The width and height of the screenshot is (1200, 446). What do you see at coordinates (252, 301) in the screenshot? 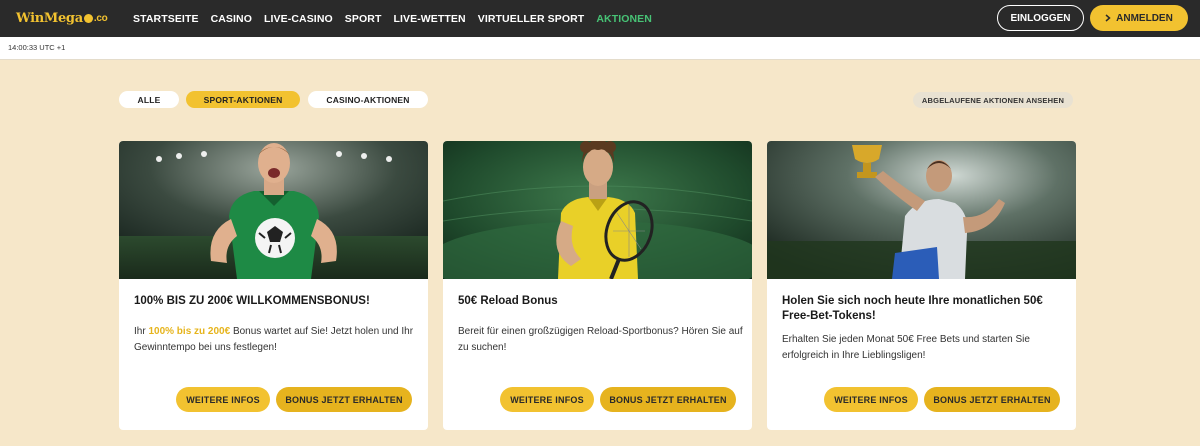
I see `promo-title: 100% BIS ZU 200€ WILLKOMMENSBONUS!` at bounding box center [252, 301].